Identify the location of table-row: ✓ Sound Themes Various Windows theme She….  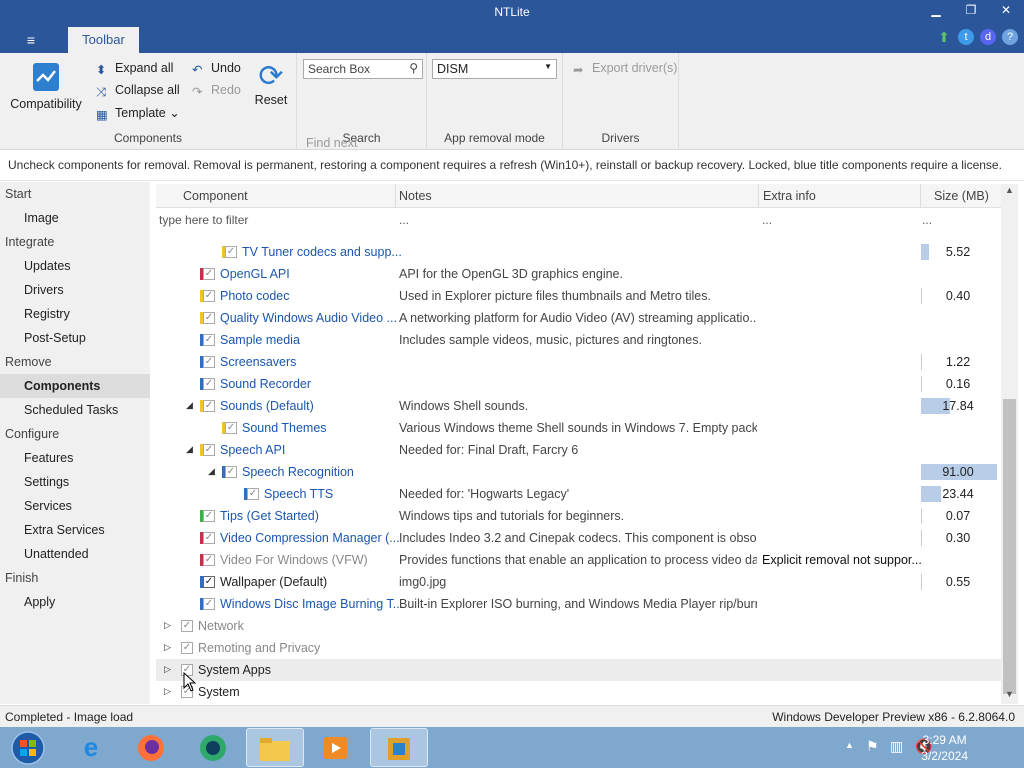
(578, 428).